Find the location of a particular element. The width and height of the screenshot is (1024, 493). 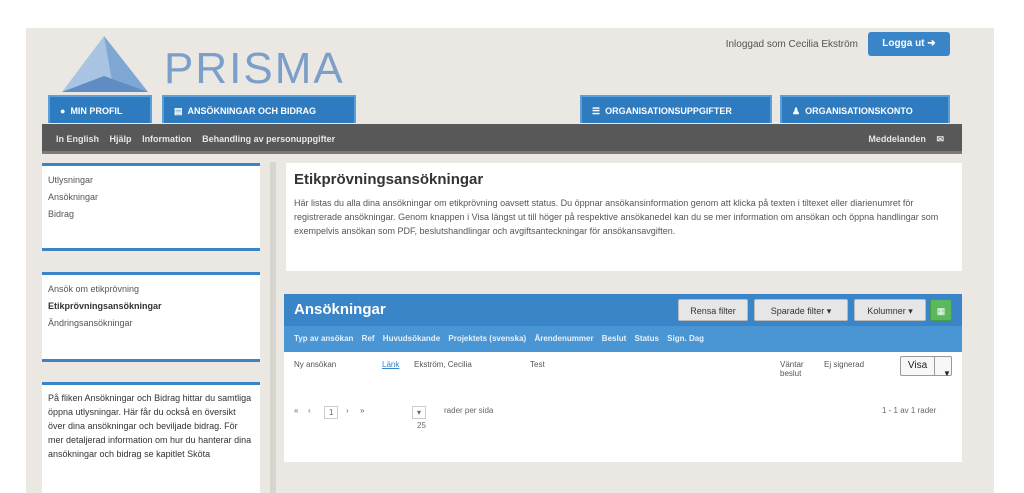

cell-status: Väntar beslut is located at coordinates (792, 369).